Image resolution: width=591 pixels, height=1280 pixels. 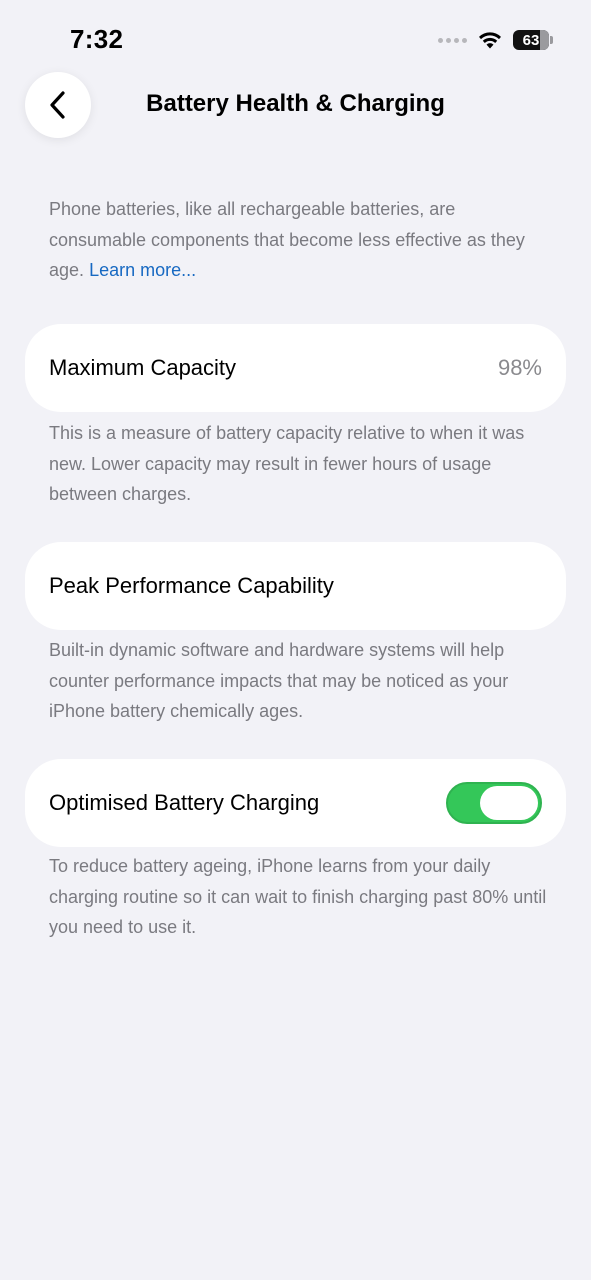 I want to click on peak-performance-row: Peak Performance Capability, so click(x=295, y=586).